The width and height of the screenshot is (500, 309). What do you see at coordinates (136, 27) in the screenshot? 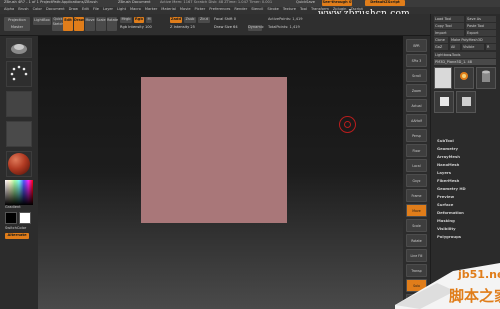
I see `rgb-intensity-slider: Rgb Intensity 100` at bounding box center [136, 27].